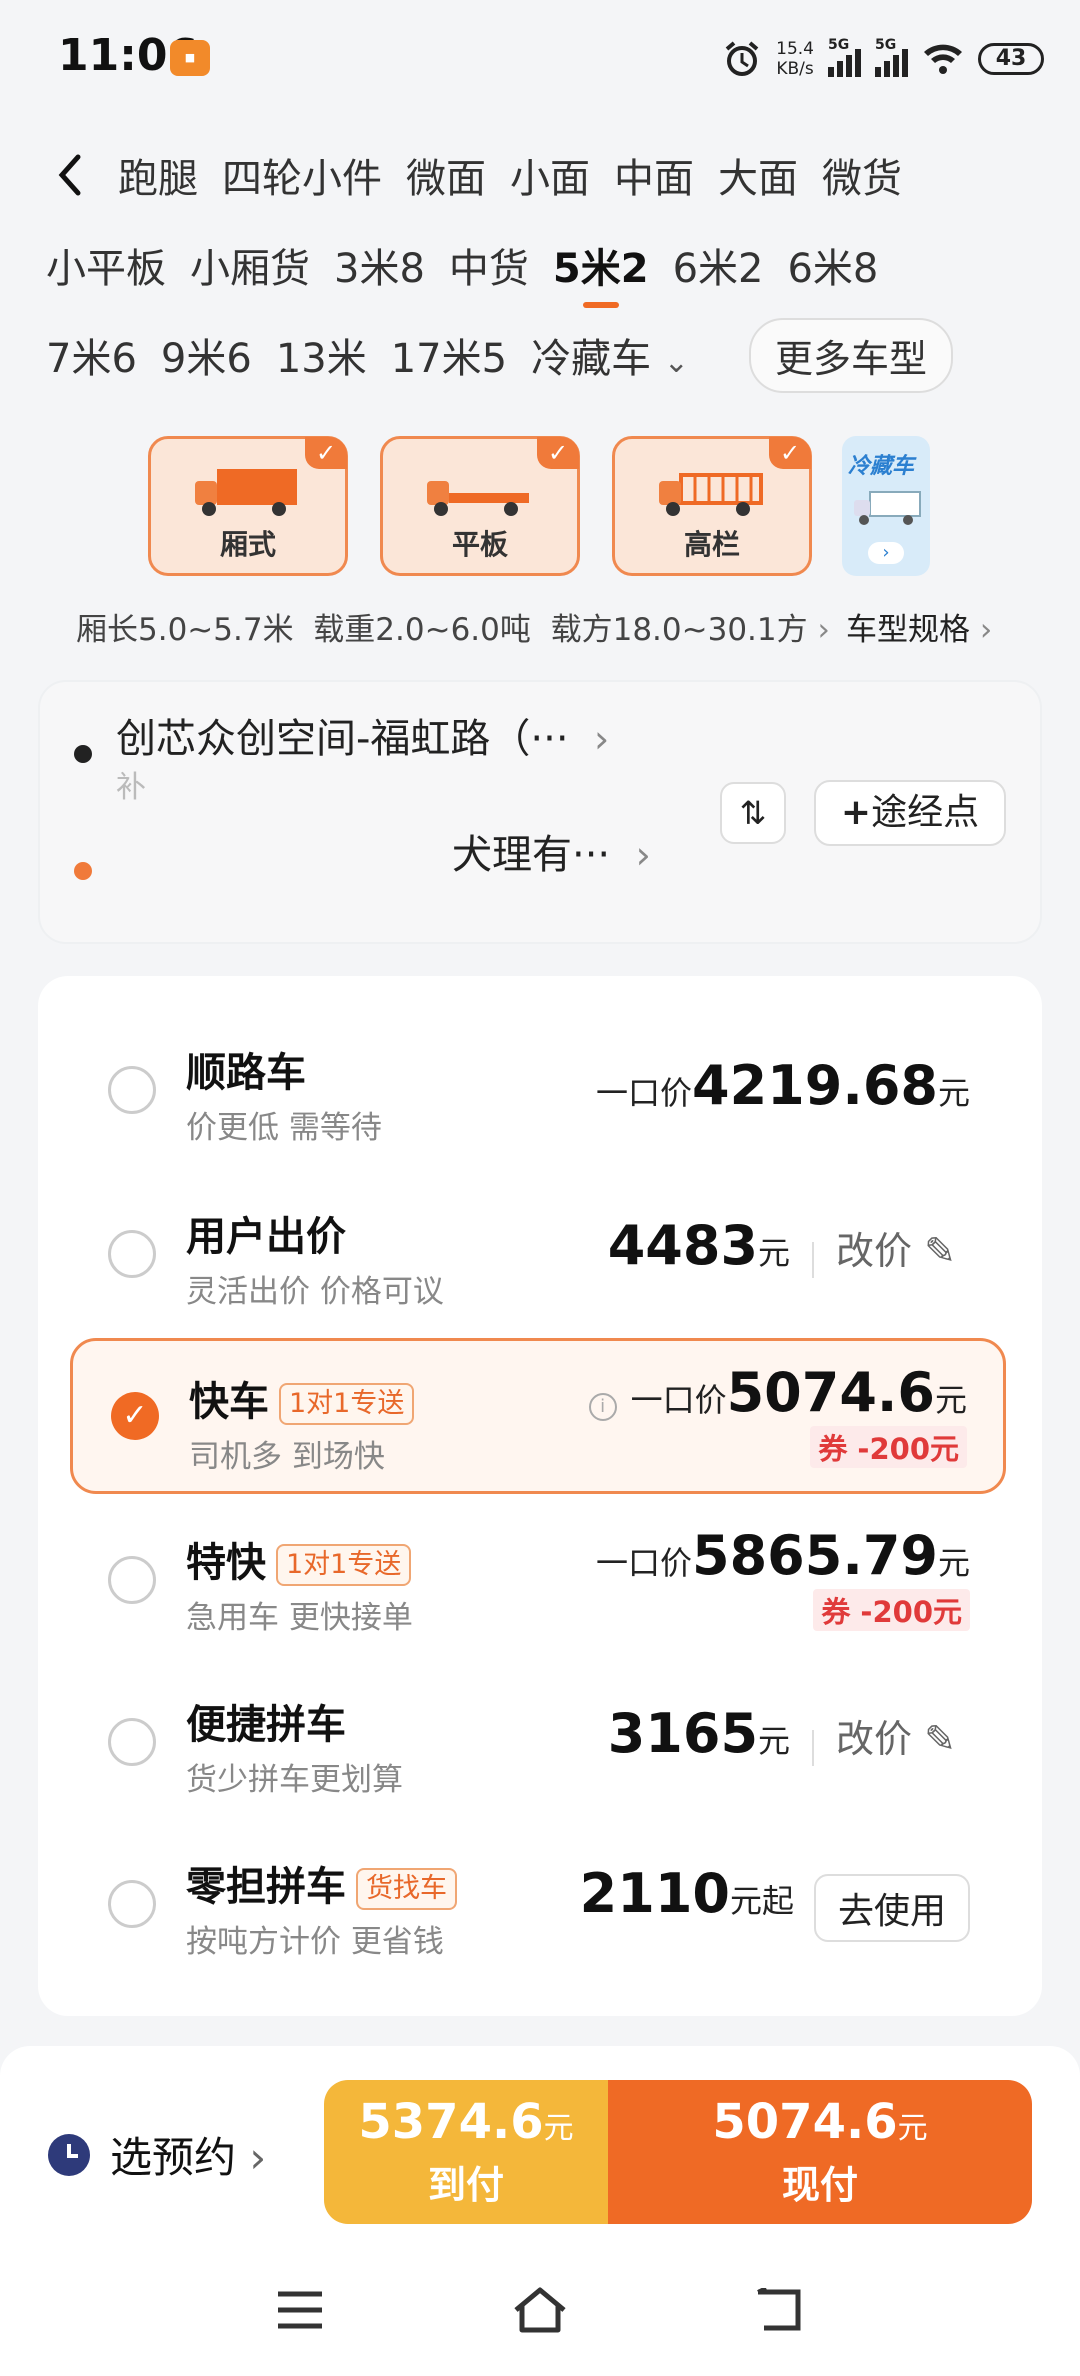 Image resolution: width=1080 pixels, height=2376 pixels. I want to click on use-button: 去使用, so click(891, 1907).